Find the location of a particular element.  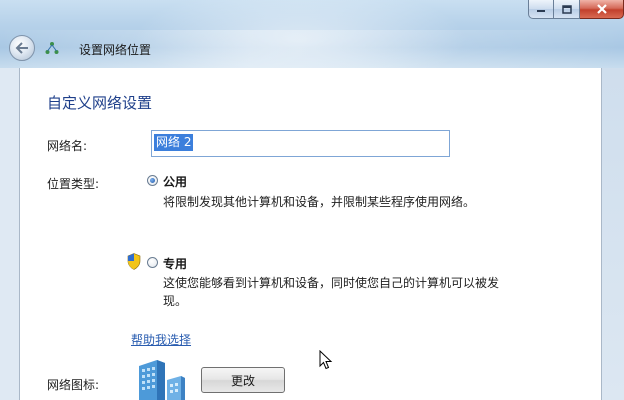

network-name-label: 网络名: is located at coordinates (67, 146).